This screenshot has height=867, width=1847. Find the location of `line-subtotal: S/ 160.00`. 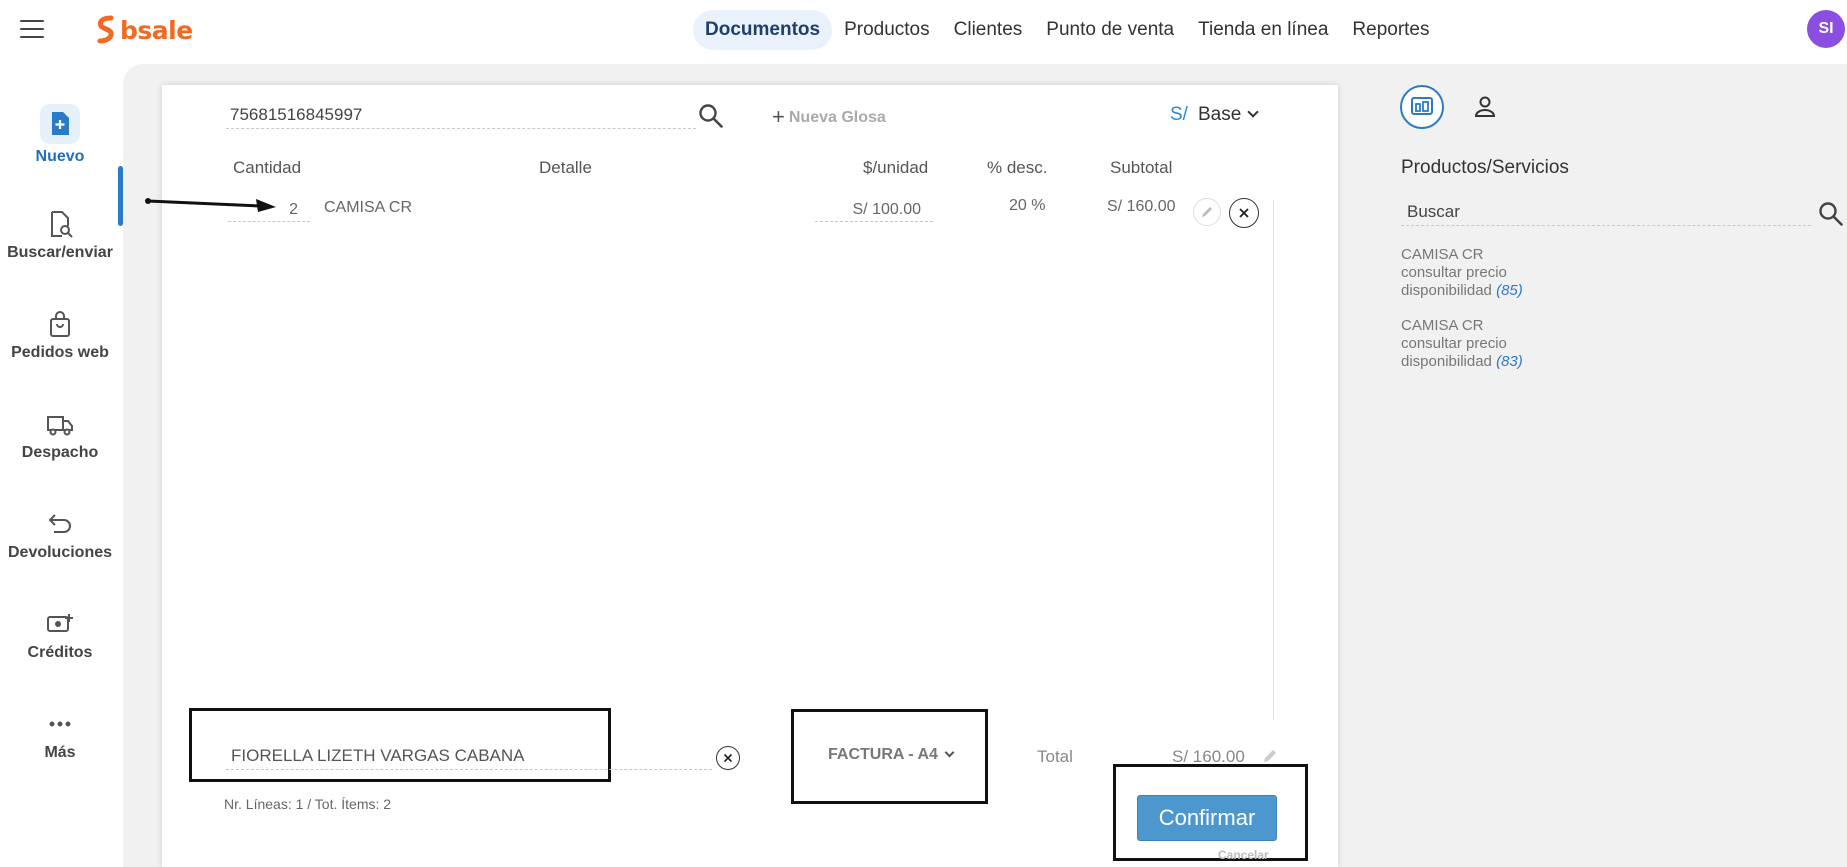

line-subtotal: S/ 160.00 is located at coordinates (1141, 206).